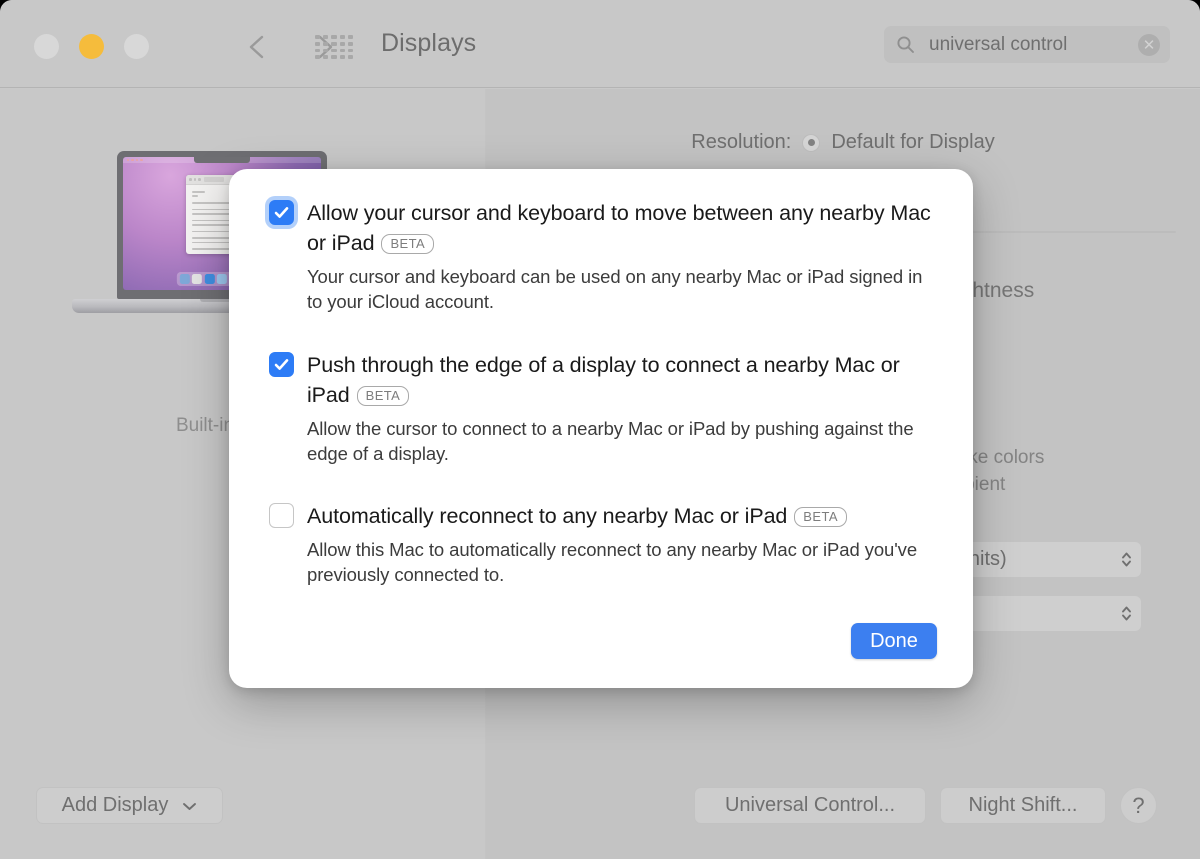  I want to click on checkbox-allow-cursor-keyboard, so click(281, 212).